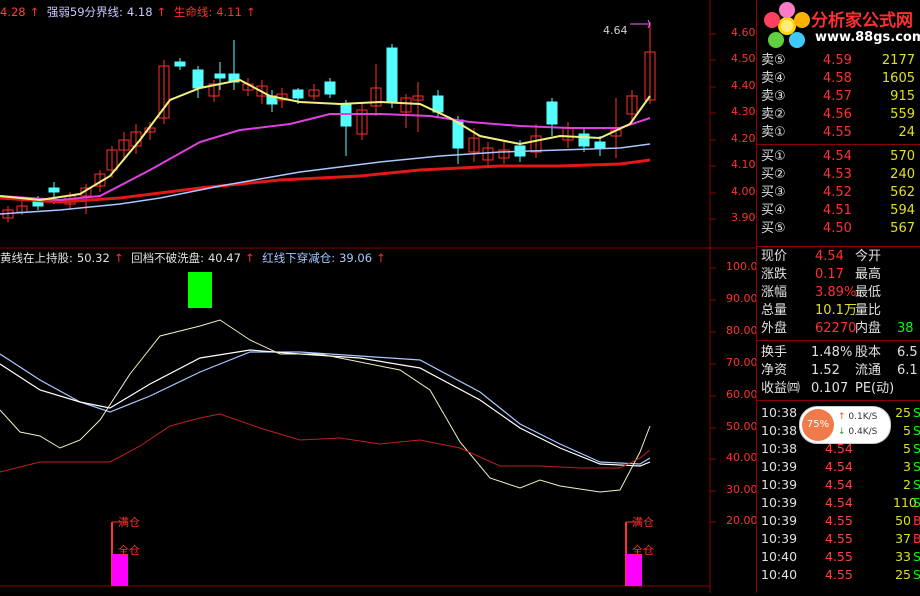 Image resolution: width=920 pixels, height=596 pixels. Describe the element at coordinates (907, 430) in the screenshot. I see `tick-volume: 5` at that location.